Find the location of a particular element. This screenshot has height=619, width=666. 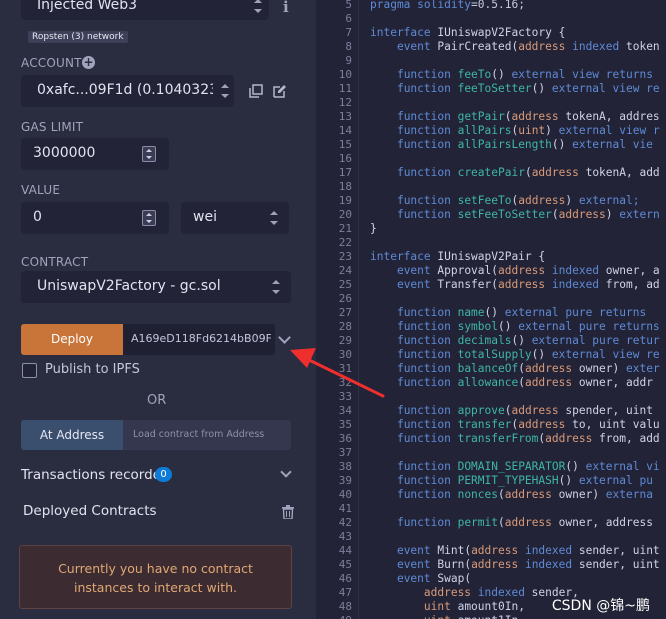

code-token: from, ad is located at coordinates (632, 284).